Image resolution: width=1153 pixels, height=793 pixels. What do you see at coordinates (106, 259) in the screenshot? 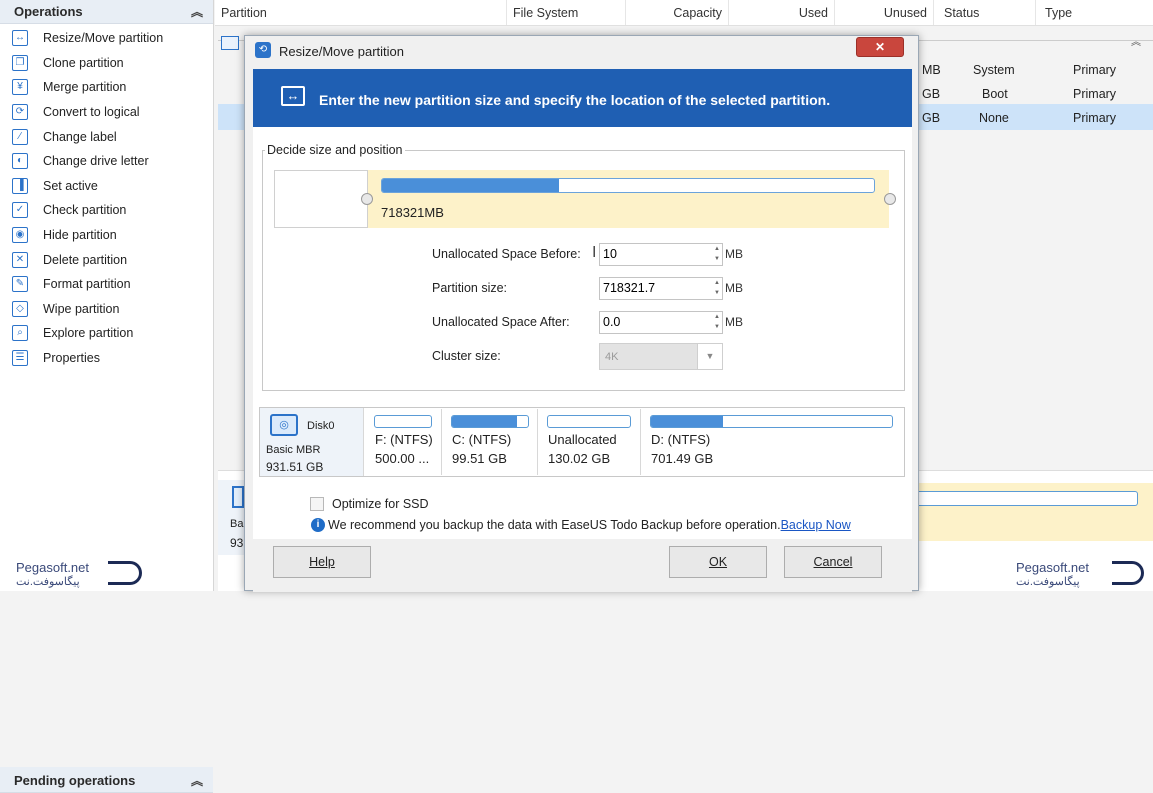
I see `operation-item: ✕ Delete partition` at bounding box center [106, 259].